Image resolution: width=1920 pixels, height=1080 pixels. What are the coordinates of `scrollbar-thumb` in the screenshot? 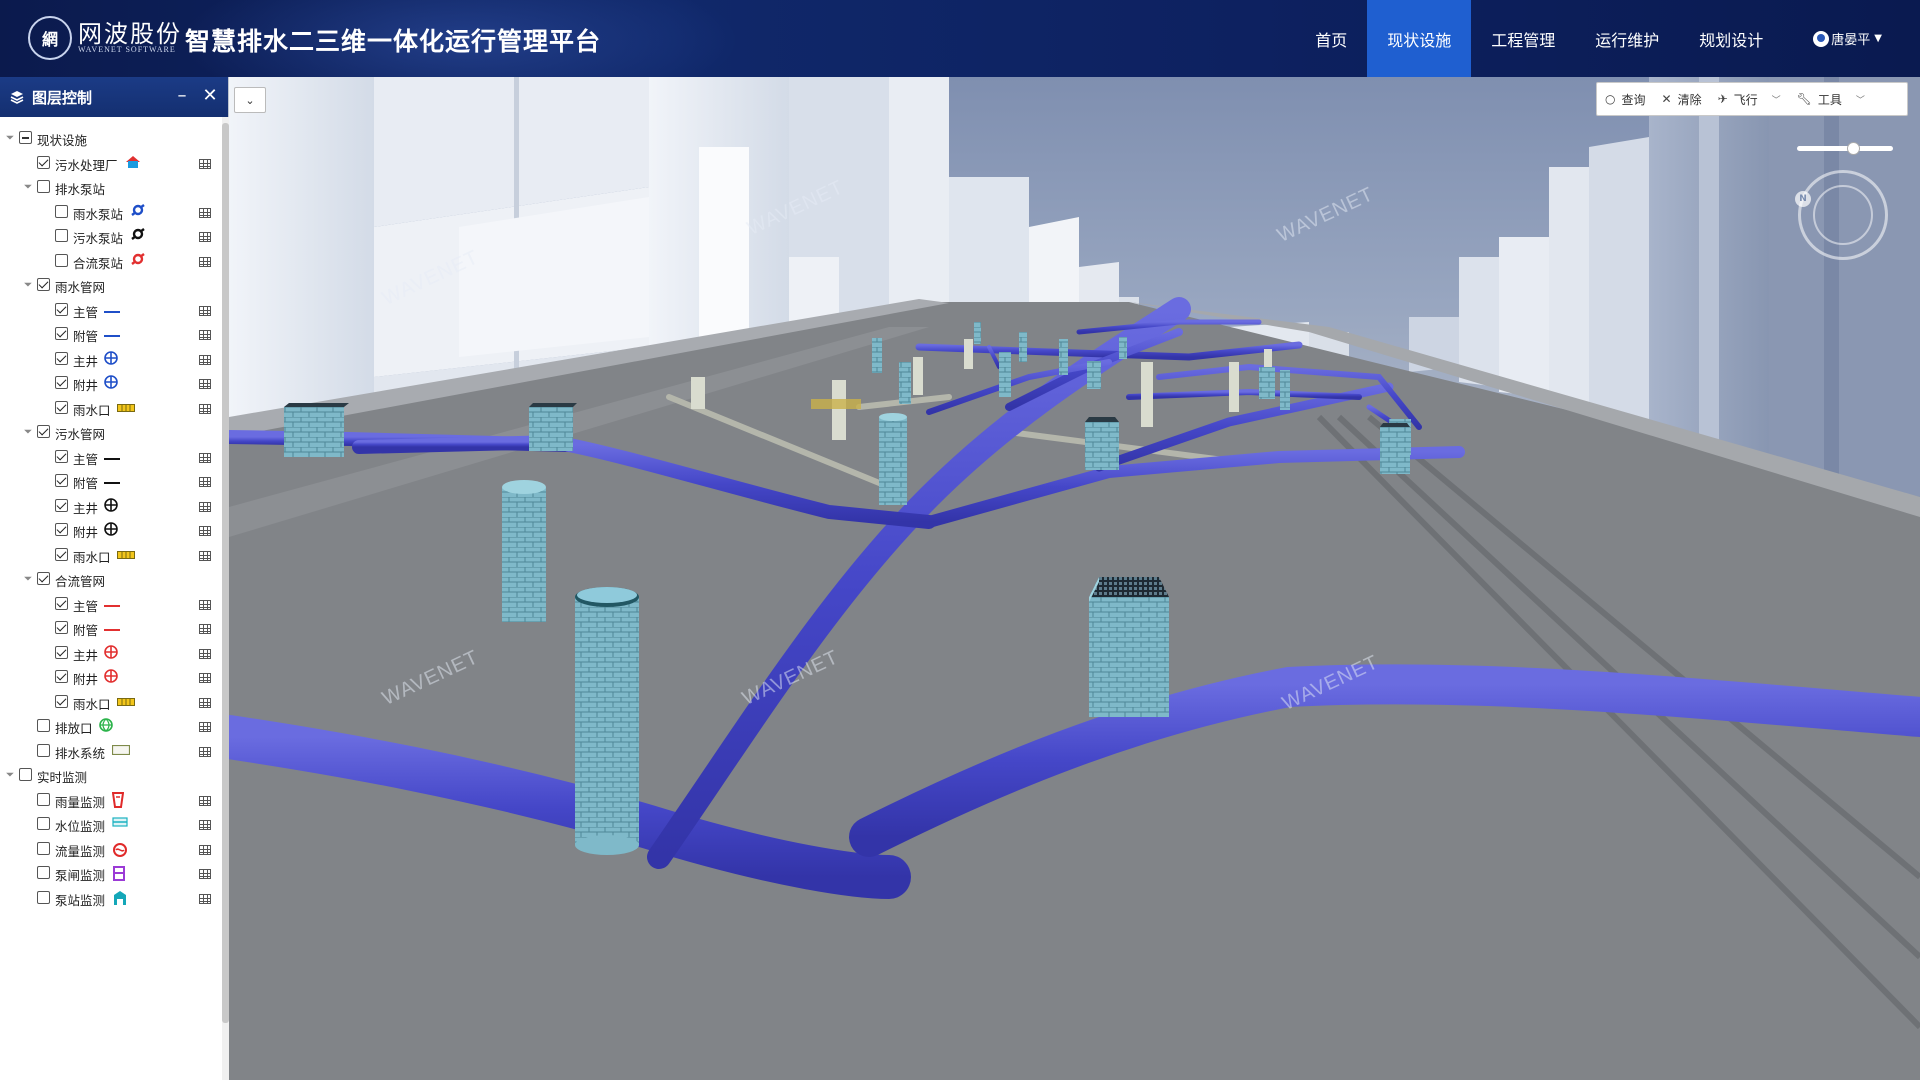 It's located at (225, 573).